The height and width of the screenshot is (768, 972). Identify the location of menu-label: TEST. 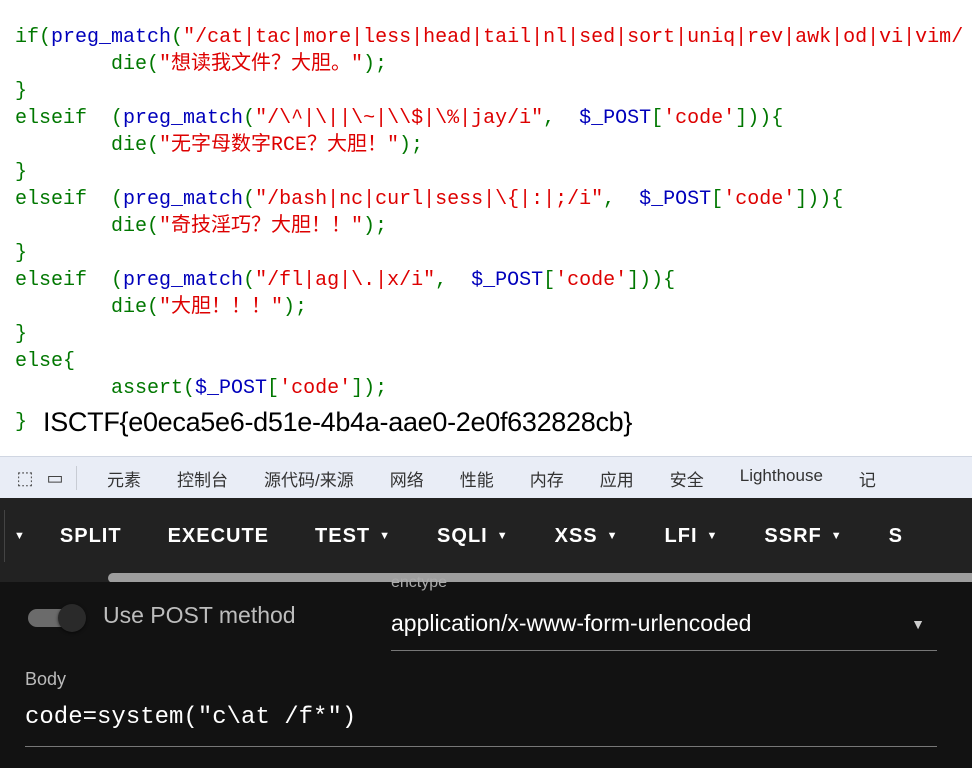
(343, 535).